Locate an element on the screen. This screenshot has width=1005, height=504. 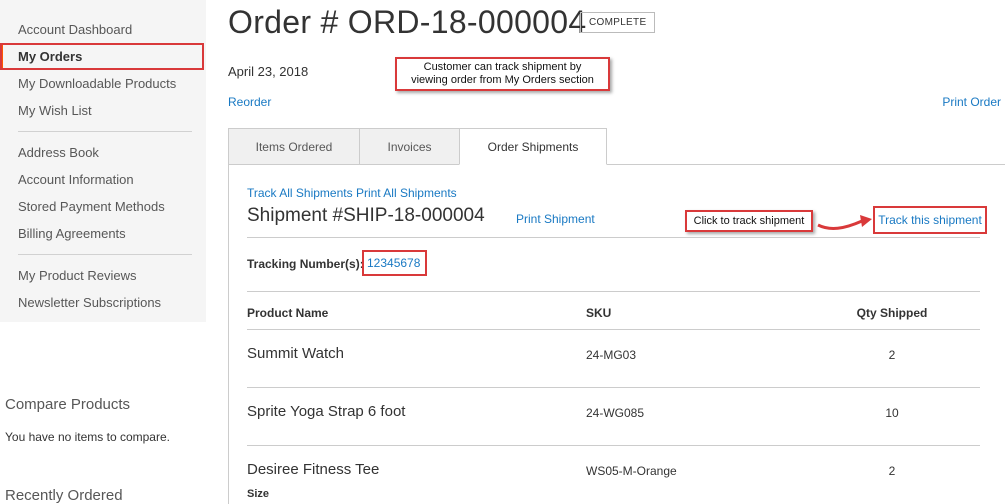
column-header-sku: SKU is located at coordinates (599, 313).